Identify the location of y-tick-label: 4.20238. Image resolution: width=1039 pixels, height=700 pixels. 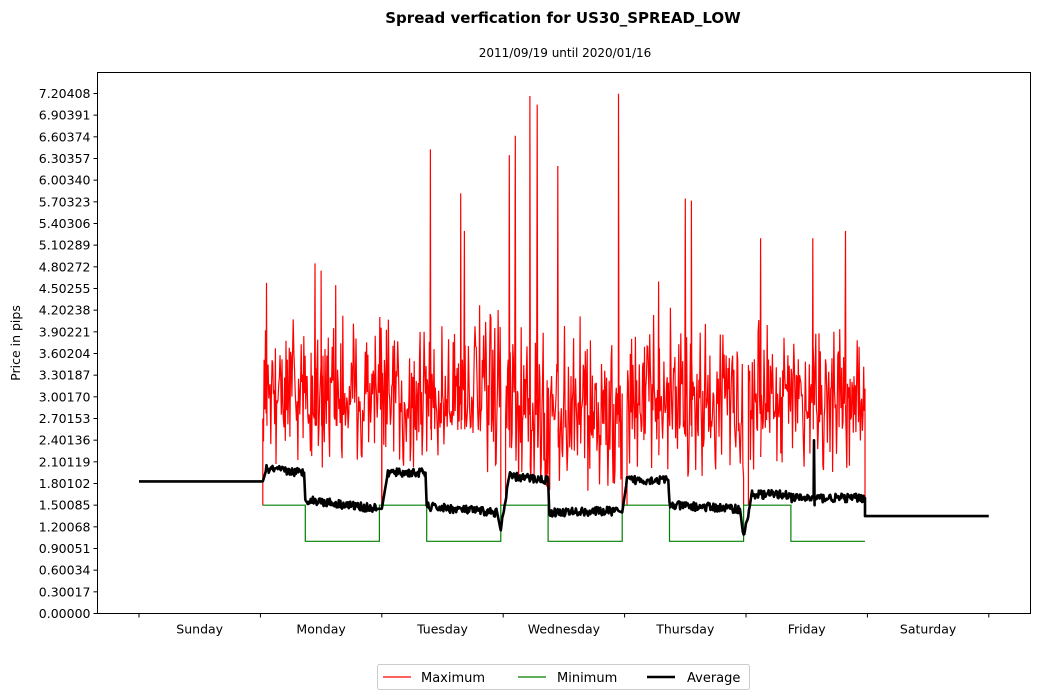
(65, 310).